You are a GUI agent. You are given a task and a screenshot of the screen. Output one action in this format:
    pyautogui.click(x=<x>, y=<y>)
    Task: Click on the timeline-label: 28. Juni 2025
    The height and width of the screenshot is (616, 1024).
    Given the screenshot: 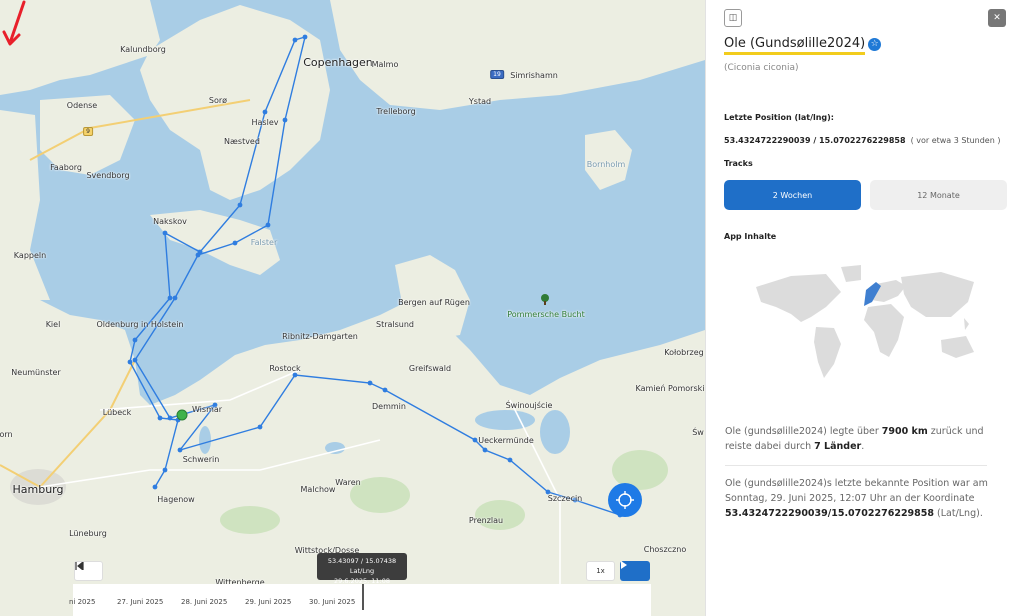 What is the action you would take?
    pyautogui.click(x=204, y=602)
    